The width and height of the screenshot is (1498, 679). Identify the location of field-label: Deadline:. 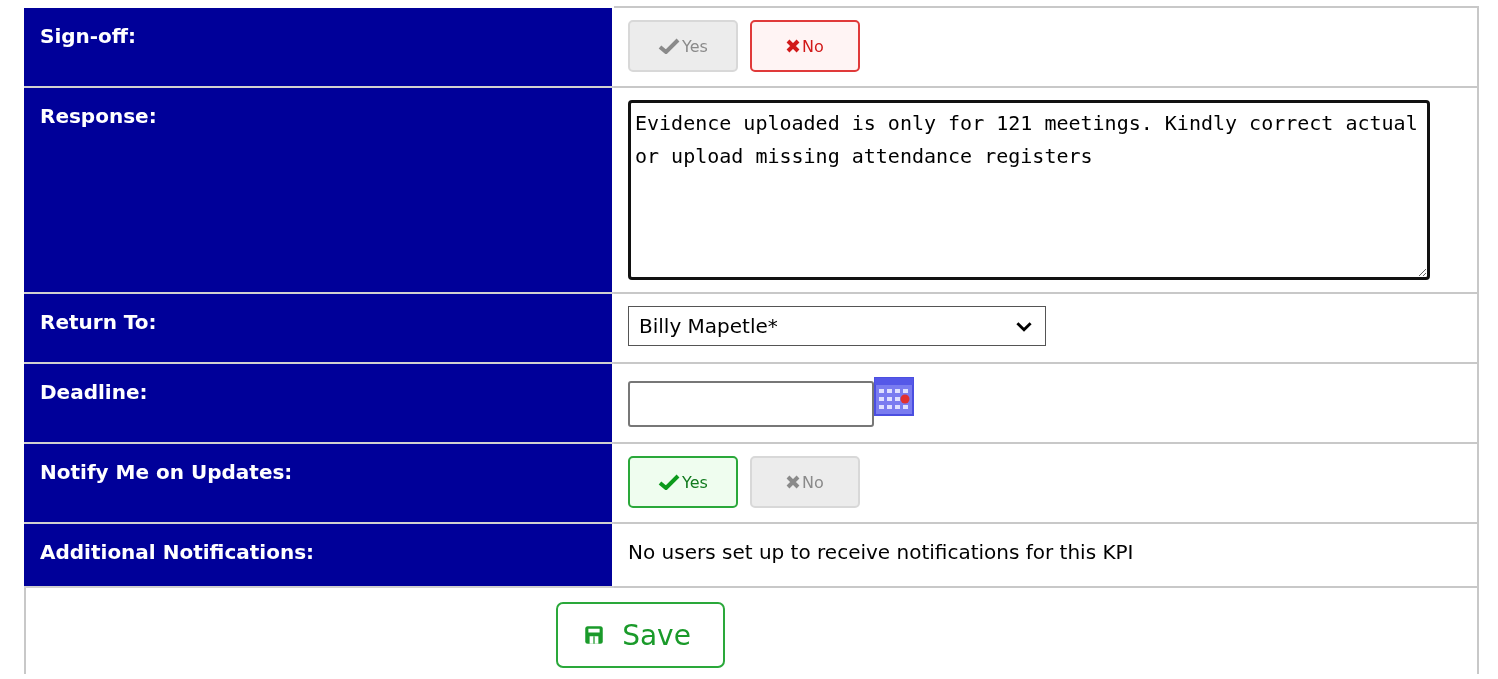
(319, 403).